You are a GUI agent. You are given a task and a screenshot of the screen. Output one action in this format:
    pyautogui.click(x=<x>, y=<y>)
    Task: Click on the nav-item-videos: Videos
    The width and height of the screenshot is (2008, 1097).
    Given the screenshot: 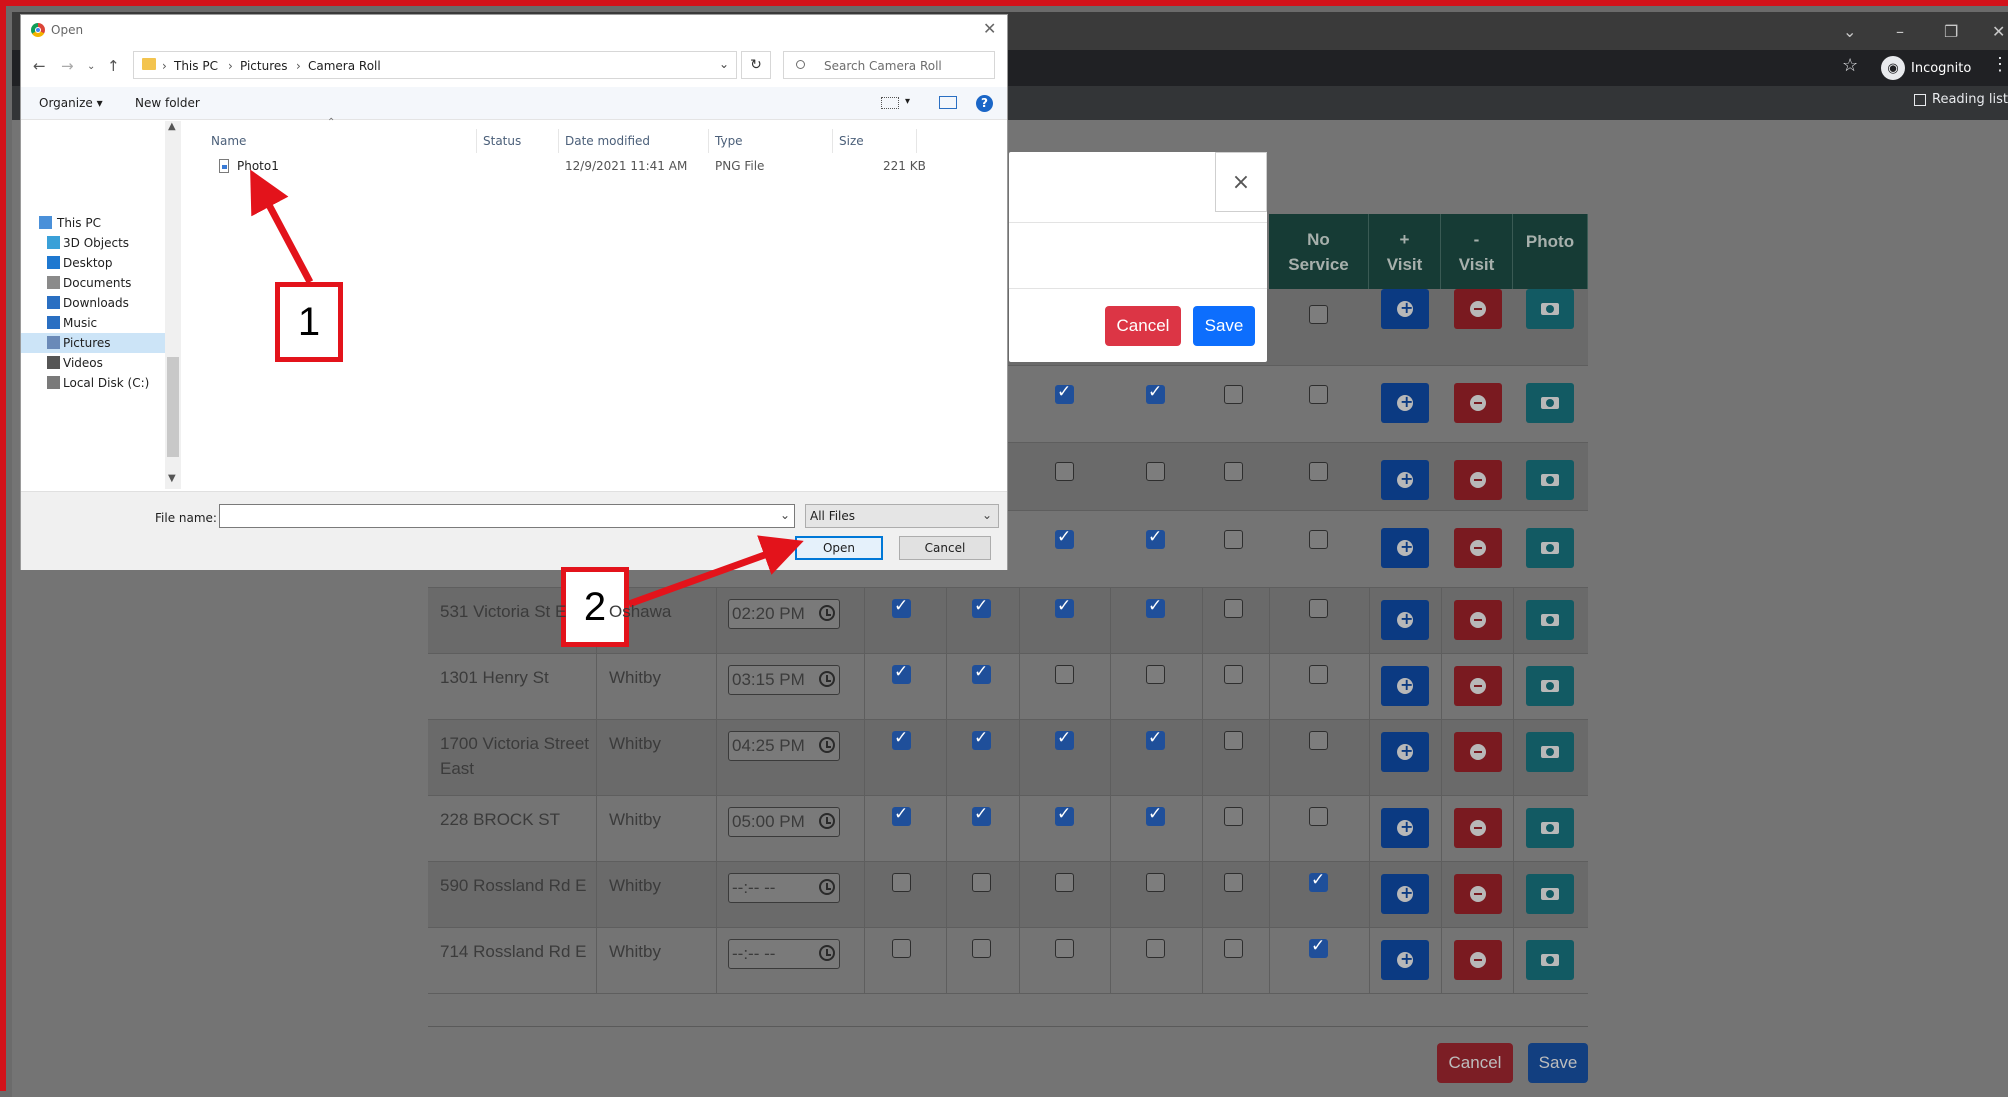 What is the action you would take?
    pyautogui.click(x=93, y=363)
    